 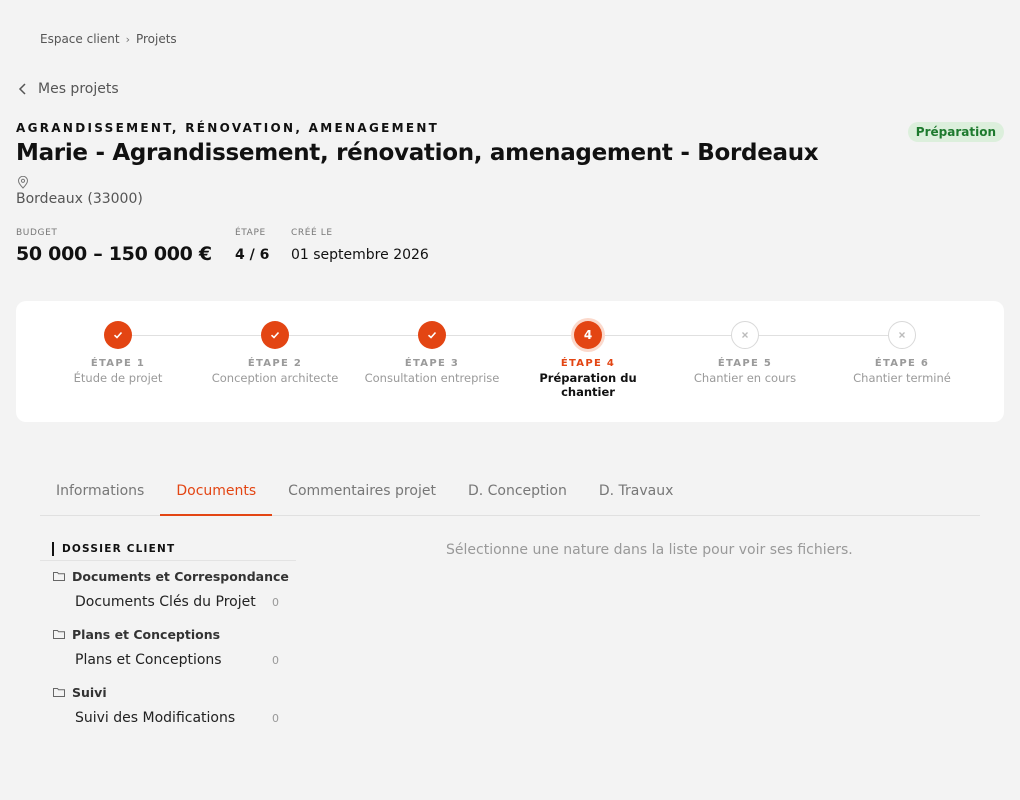 What do you see at coordinates (53, 548) in the screenshot?
I see `sidebar-header-marker` at bounding box center [53, 548].